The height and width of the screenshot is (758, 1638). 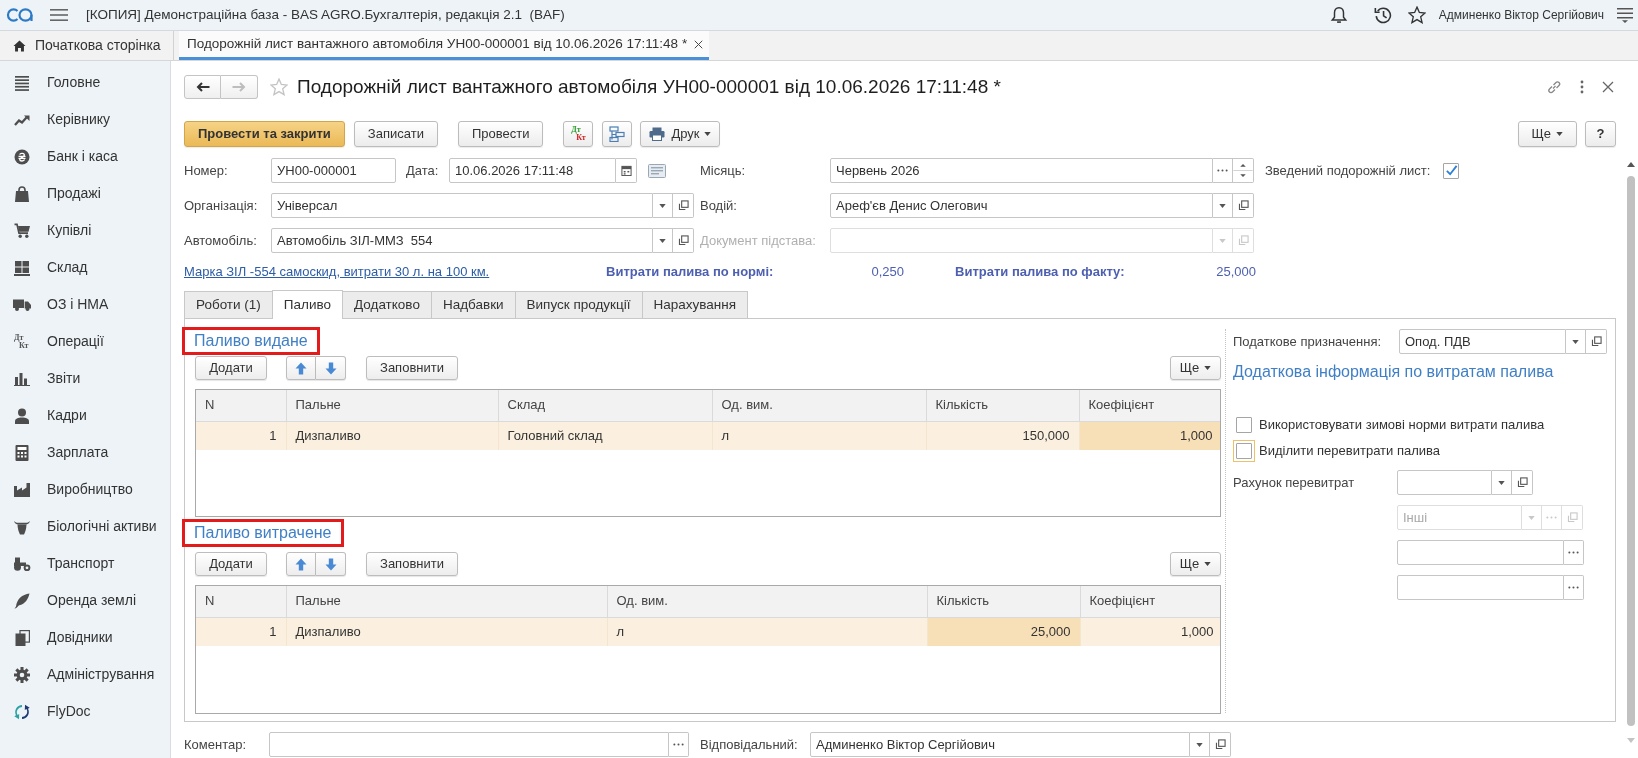 I want to click on sidebar-item: Звіти, so click(x=85, y=378).